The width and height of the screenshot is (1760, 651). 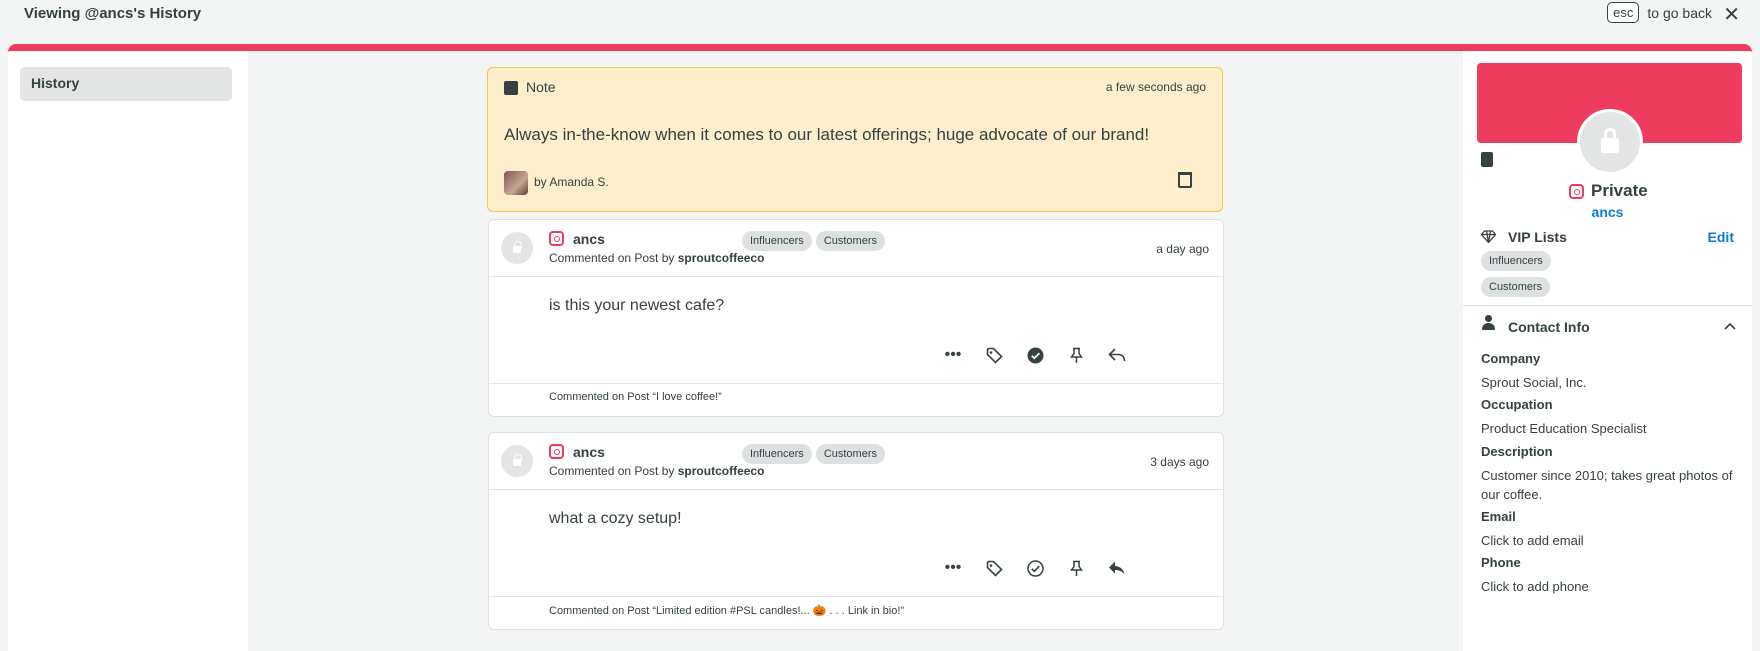 What do you see at coordinates (1608, 428) in the screenshot?
I see `field-value: Product Education Specialist` at bounding box center [1608, 428].